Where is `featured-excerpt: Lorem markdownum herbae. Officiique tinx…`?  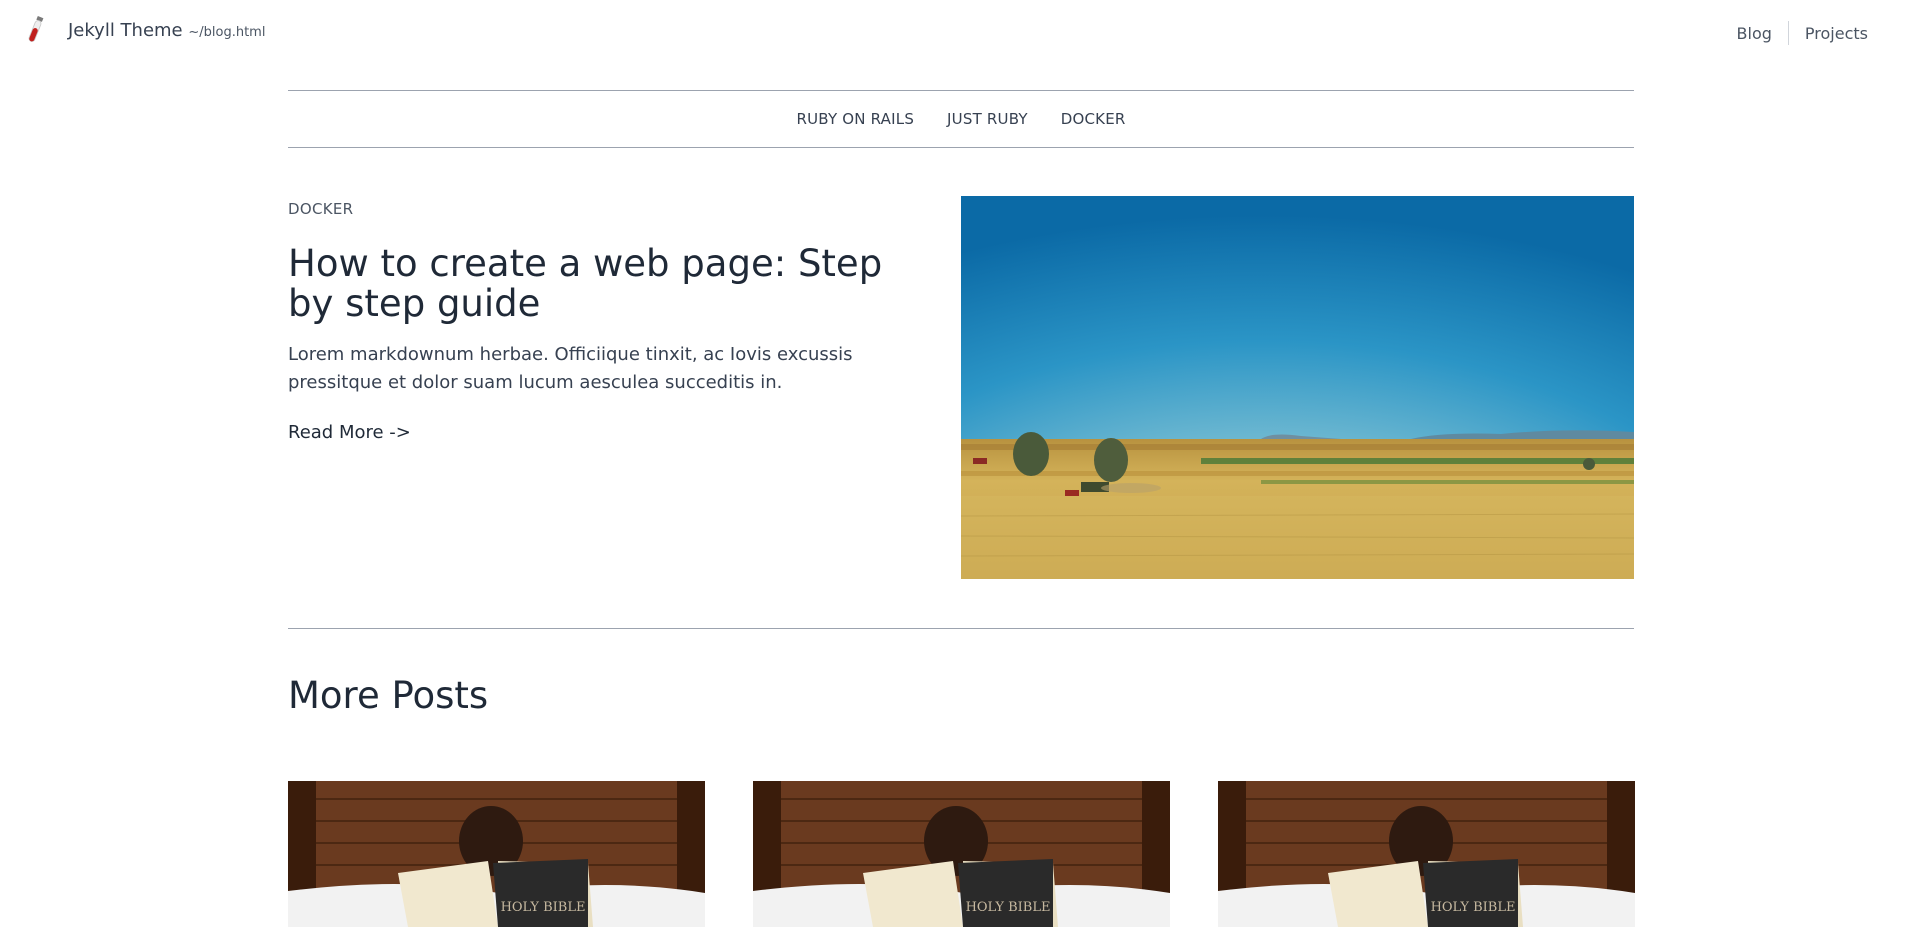
featured-excerpt: Lorem markdownum herbae. Officiique tinx… is located at coordinates (570, 368).